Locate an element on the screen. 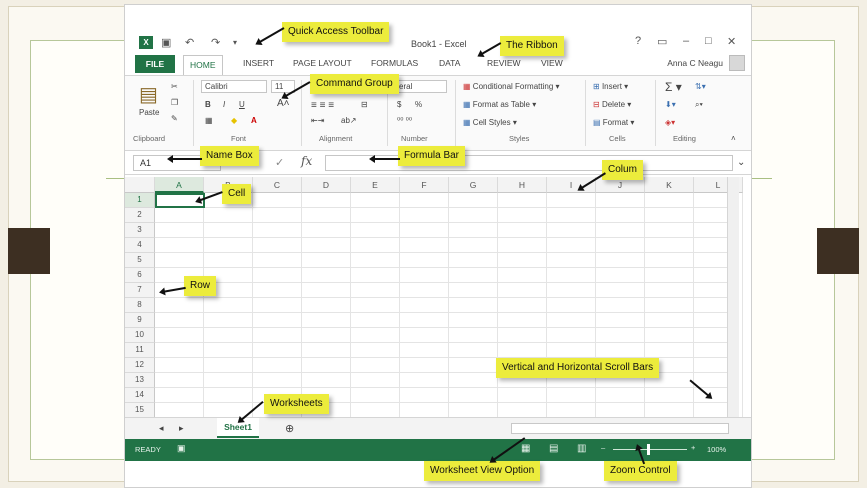 The height and width of the screenshot is (488, 867). sort-icon: ⇅▾ is located at coordinates (700, 86).